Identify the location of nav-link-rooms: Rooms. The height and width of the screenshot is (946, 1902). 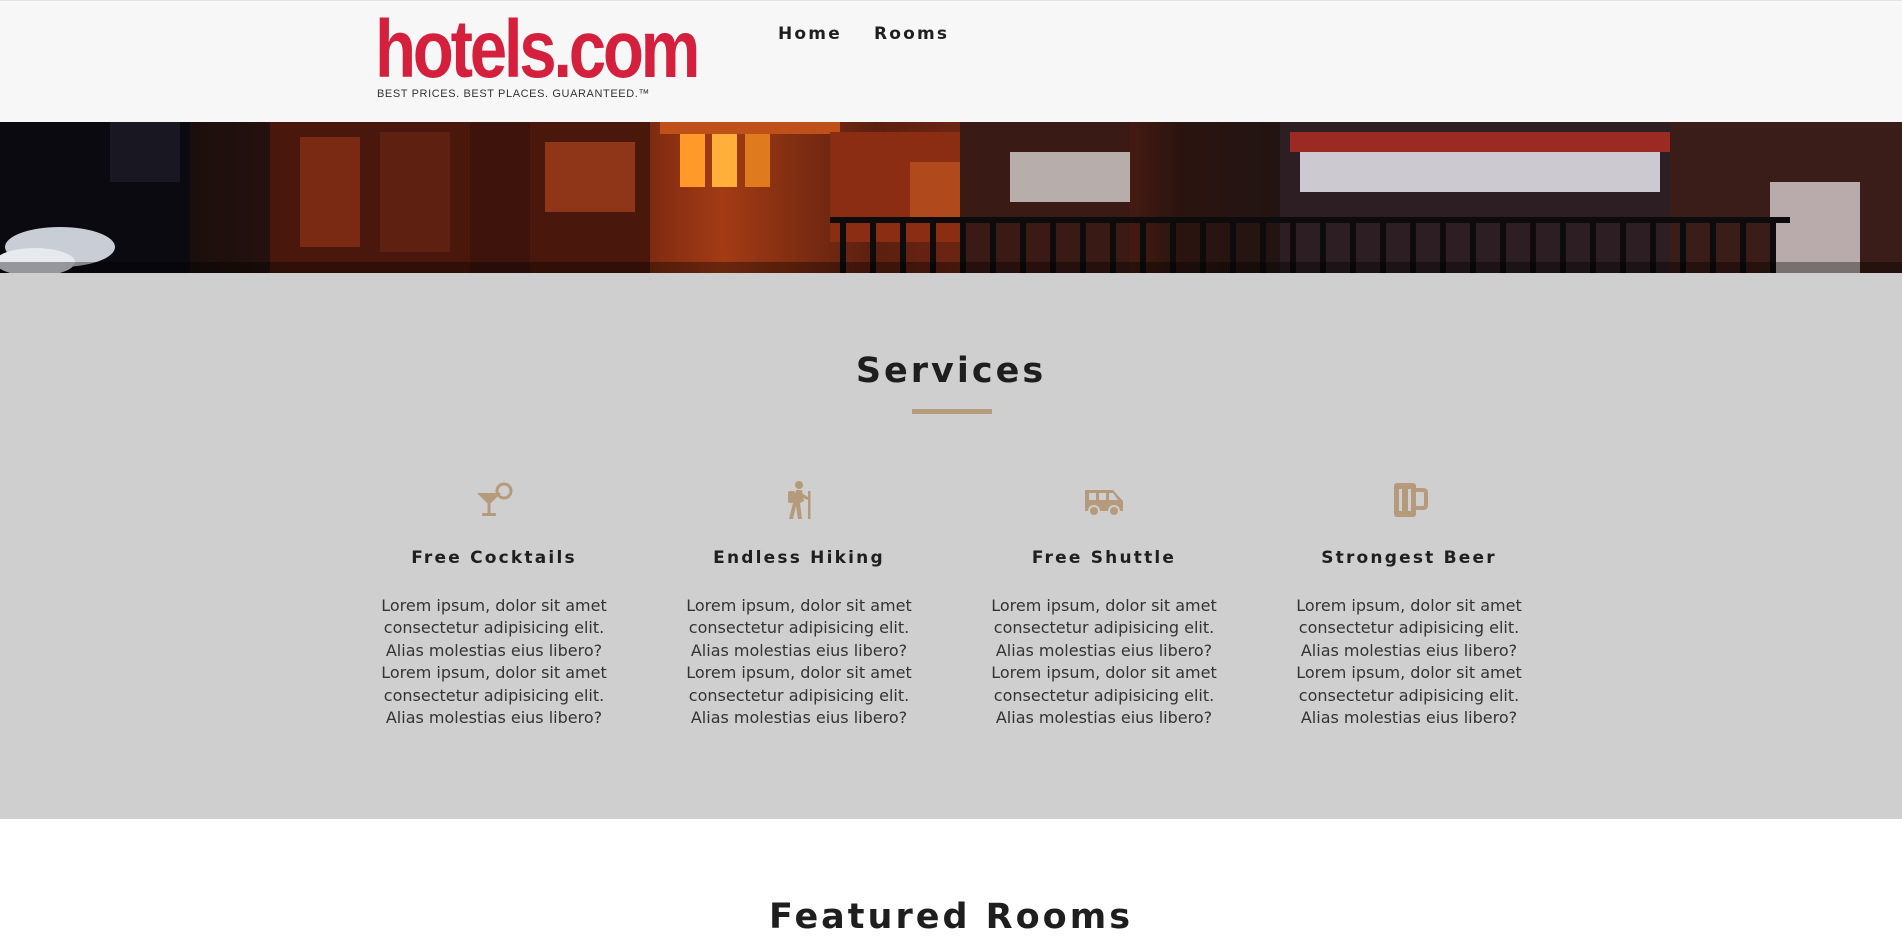
(916, 34).